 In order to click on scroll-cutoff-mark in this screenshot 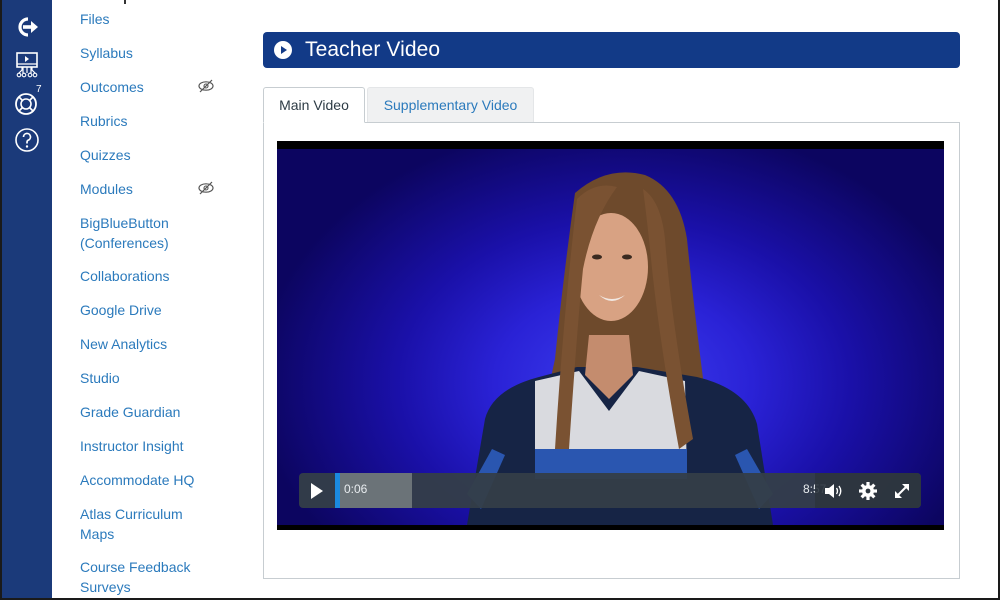, I will do `click(125, 2)`.